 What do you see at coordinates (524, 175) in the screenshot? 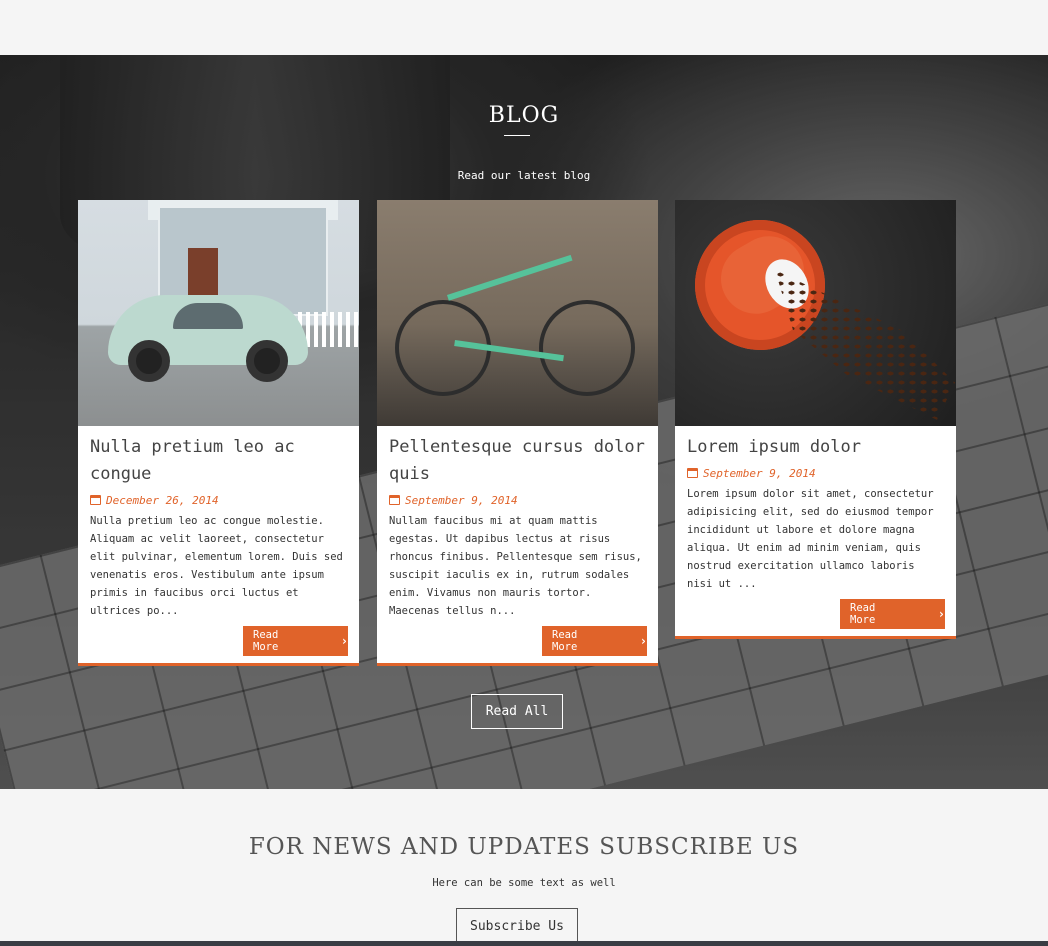
I see `blog-subtitle: Read our latest blog` at bounding box center [524, 175].